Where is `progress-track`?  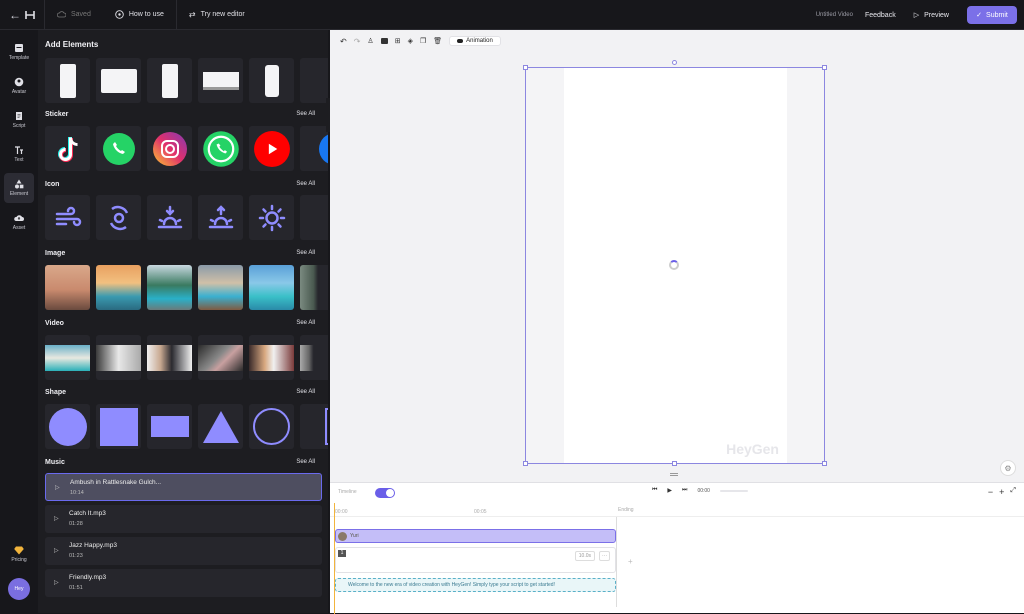 progress-track is located at coordinates (733, 490).